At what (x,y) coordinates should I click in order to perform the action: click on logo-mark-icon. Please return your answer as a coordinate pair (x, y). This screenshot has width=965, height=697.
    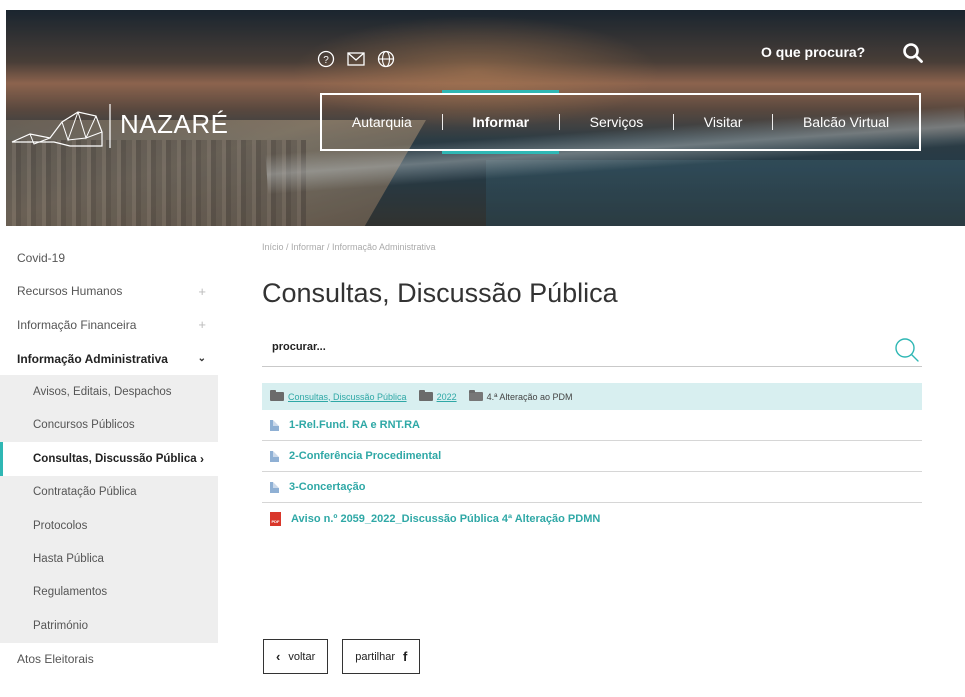
    Looking at the image, I should click on (61, 126).